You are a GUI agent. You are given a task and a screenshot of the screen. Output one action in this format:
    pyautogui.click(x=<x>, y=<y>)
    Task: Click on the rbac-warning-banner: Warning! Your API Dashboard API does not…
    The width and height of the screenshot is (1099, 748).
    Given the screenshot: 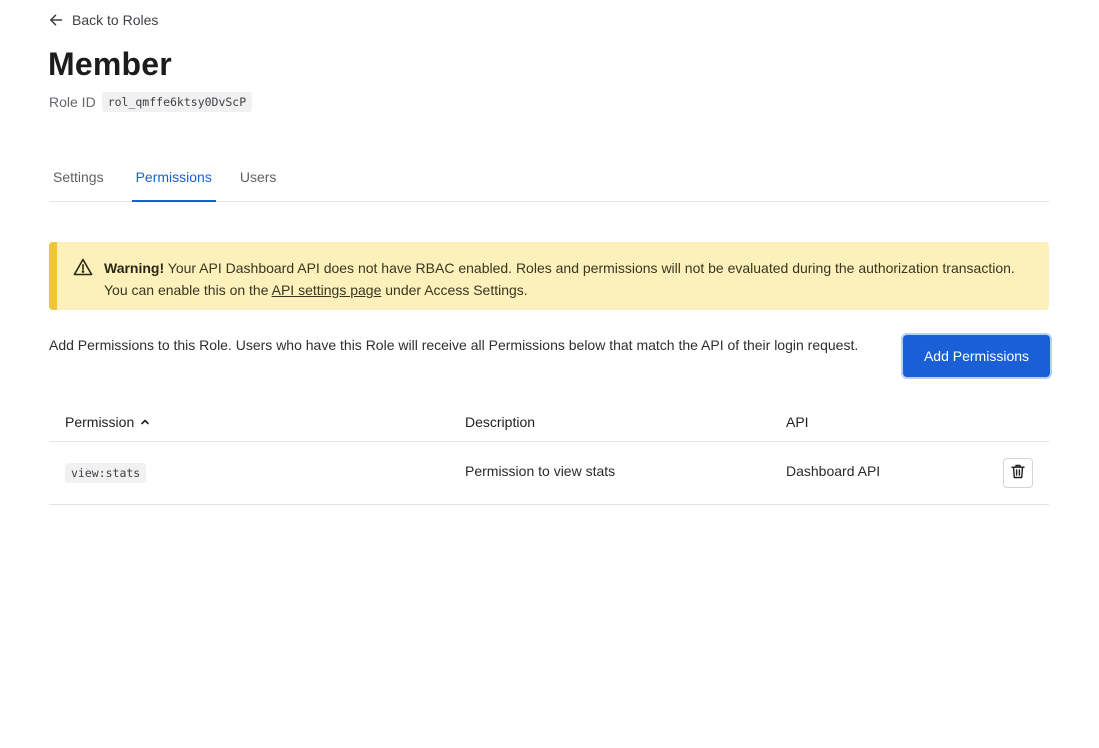 What is the action you would take?
    pyautogui.click(x=549, y=276)
    